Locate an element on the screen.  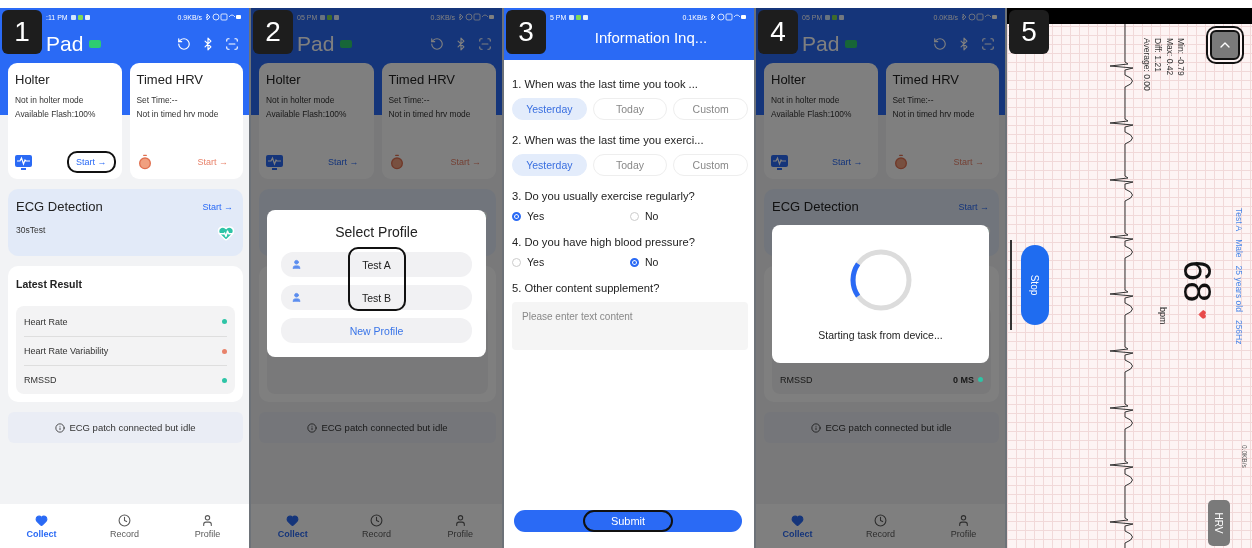
new-profile-button: New Profile is located at coordinates (376, 330).